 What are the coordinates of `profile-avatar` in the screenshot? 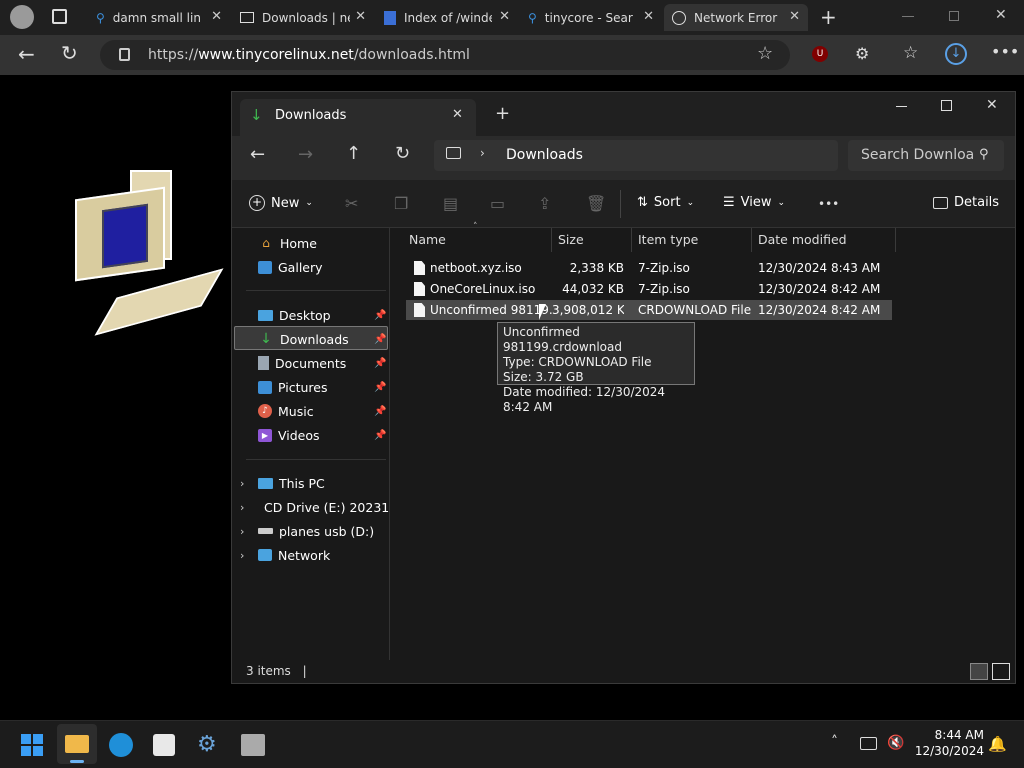 It's located at (22, 17).